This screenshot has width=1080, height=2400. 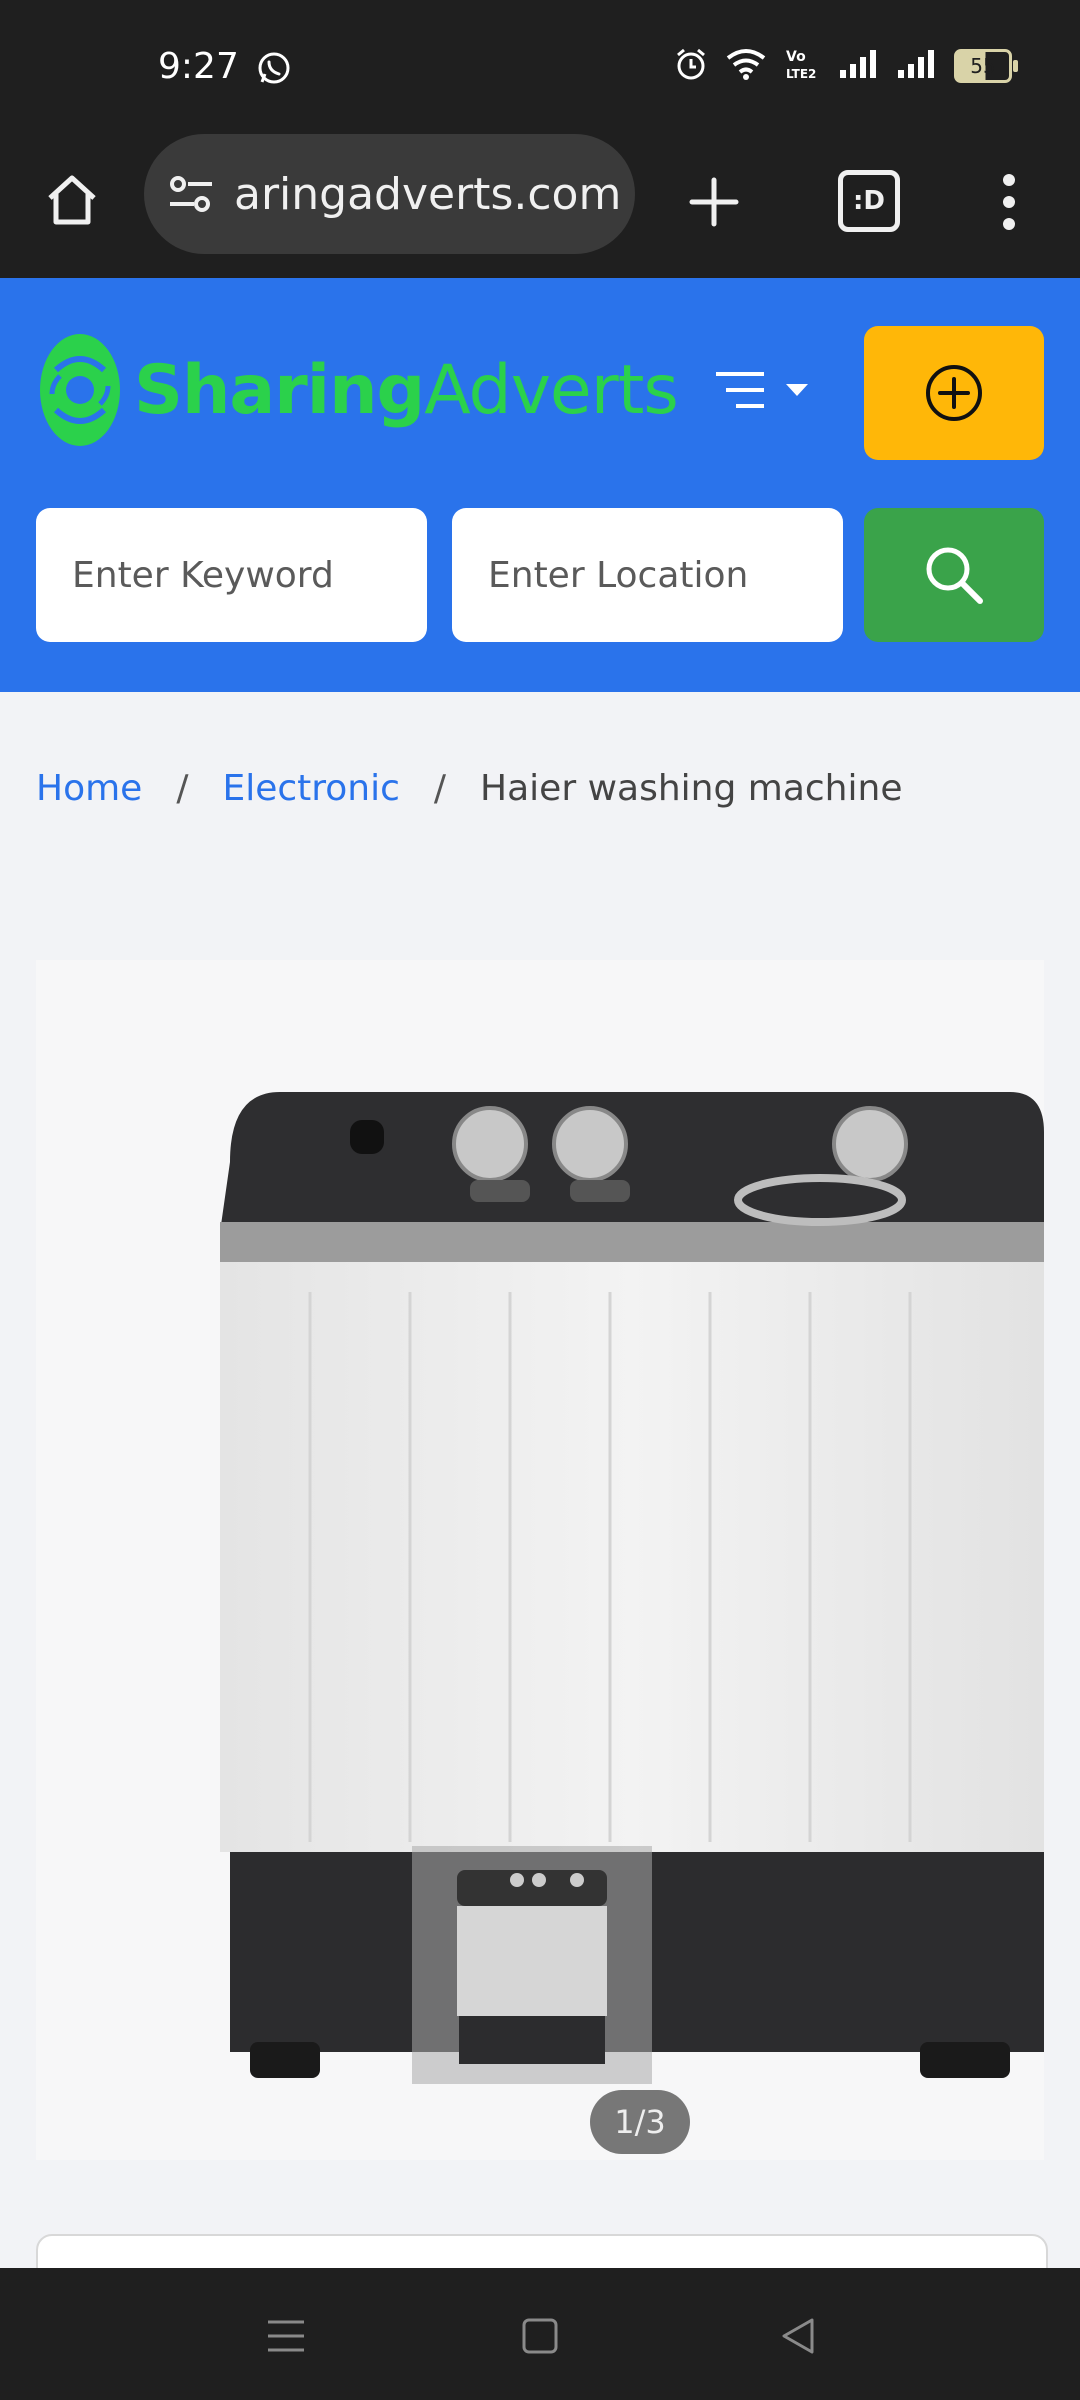 I want to click on post-ad-button, so click(x=954, y=393).